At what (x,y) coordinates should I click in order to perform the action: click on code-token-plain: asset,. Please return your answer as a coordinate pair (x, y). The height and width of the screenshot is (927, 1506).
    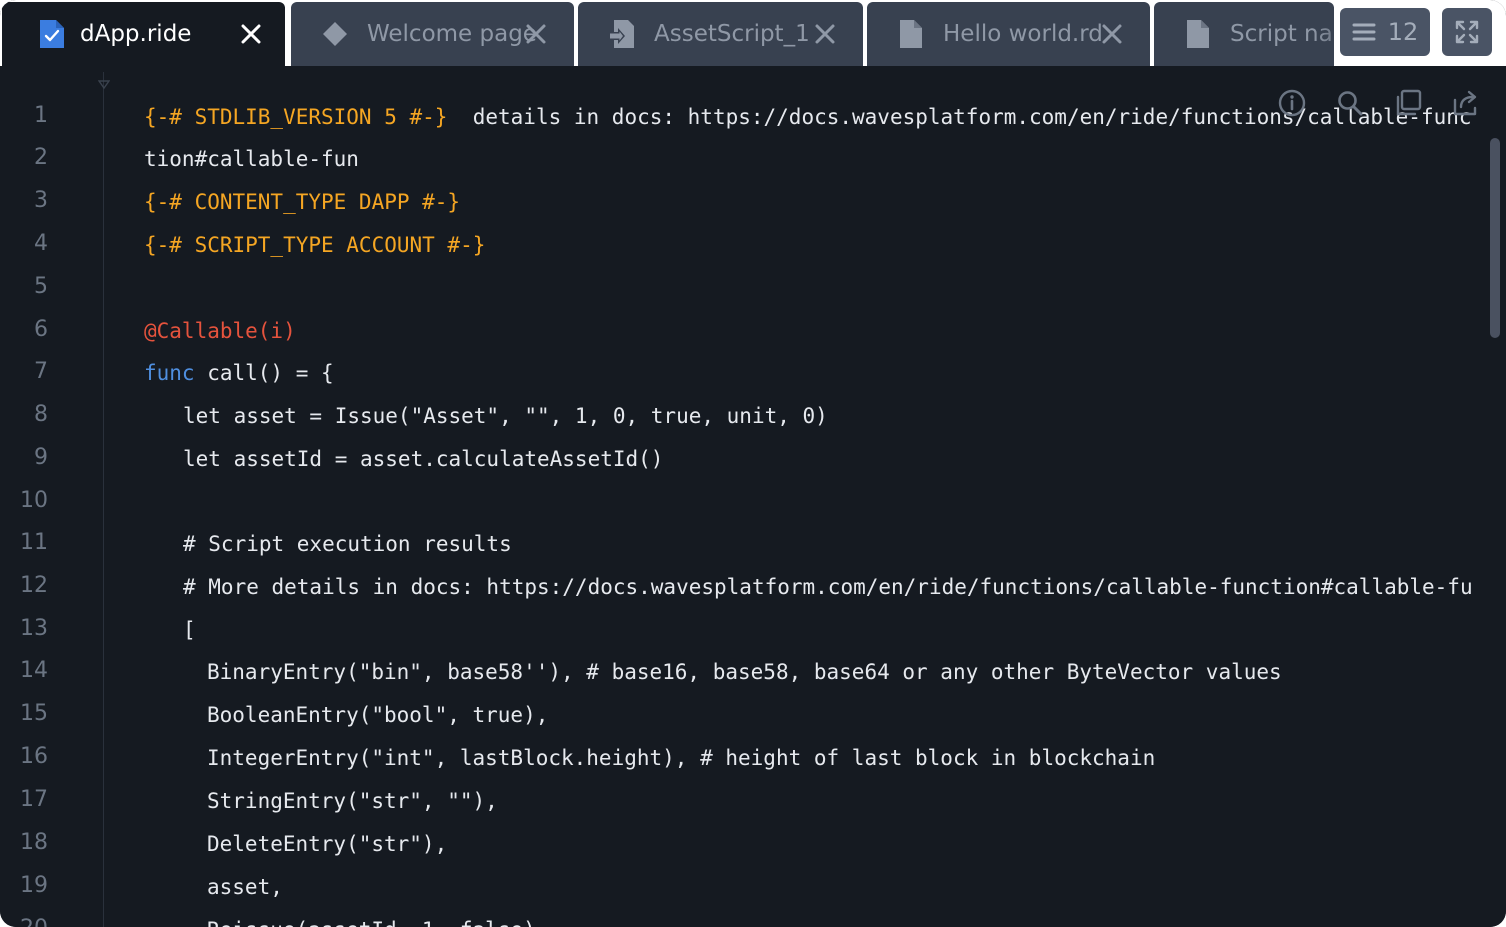
    Looking at the image, I should click on (245, 887).